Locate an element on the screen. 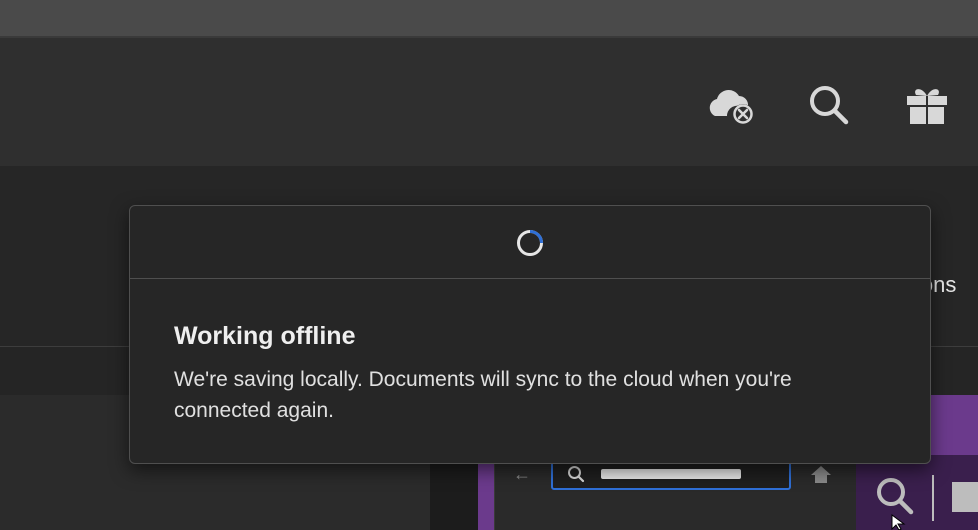 The image size is (978, 530). back-arrow-icon: ← is located at coordinates (522, 474).